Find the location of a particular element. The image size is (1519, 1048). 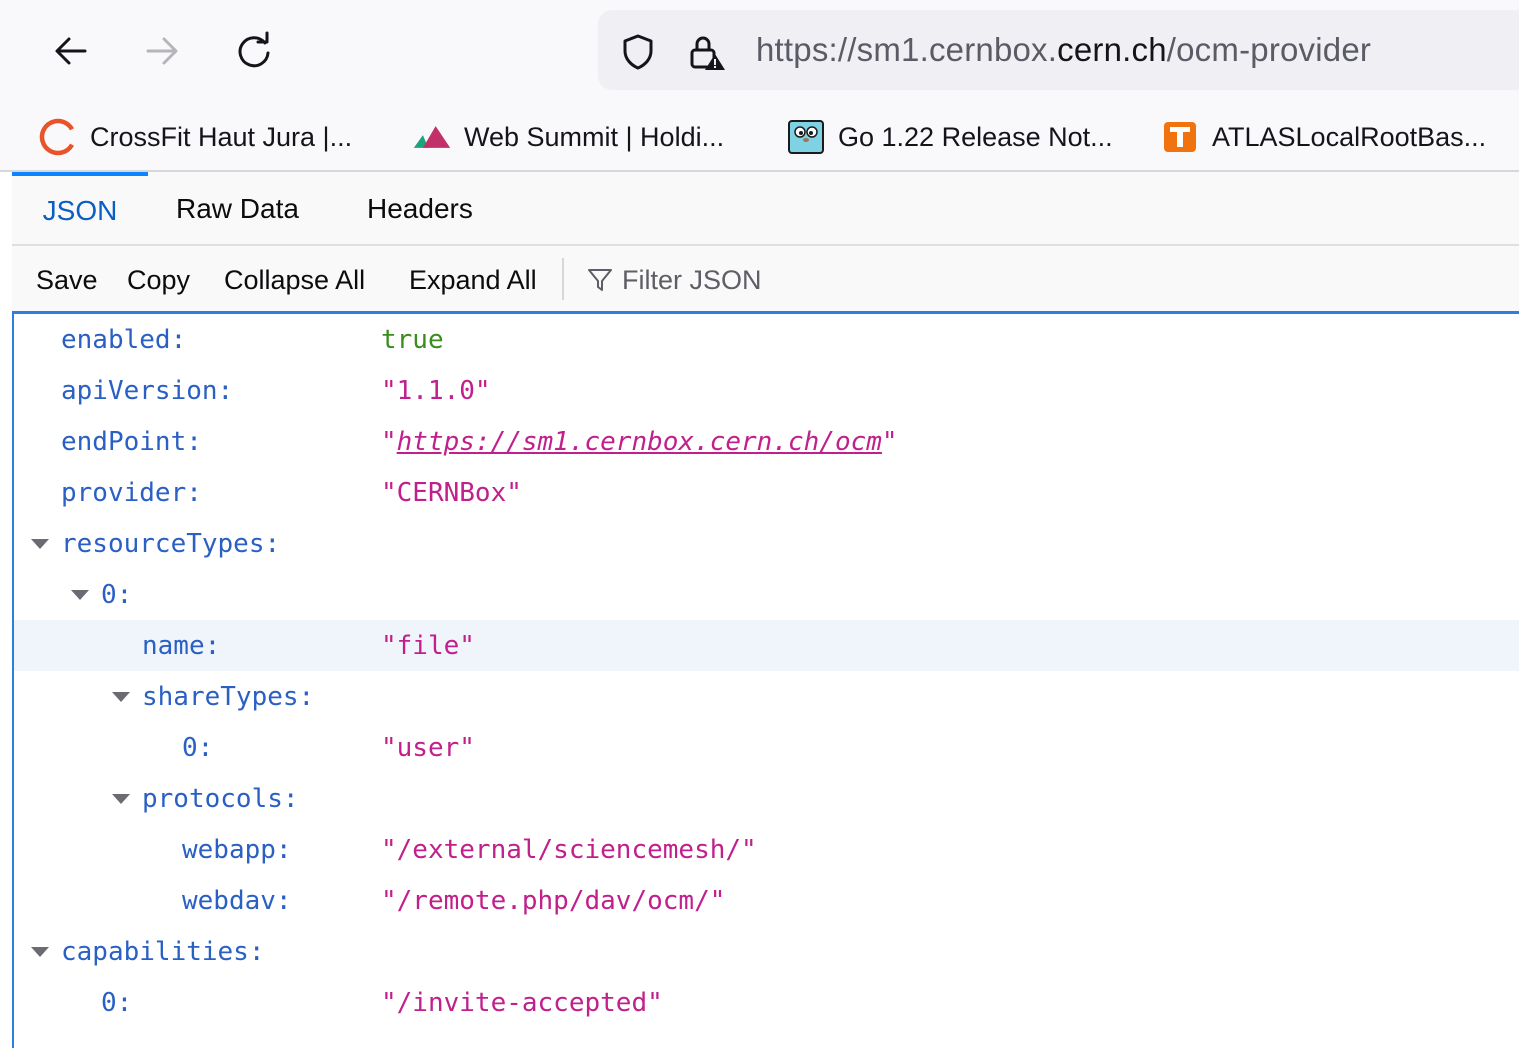

tab-raw-data: Raw Data is located at coordinates (237, 209).